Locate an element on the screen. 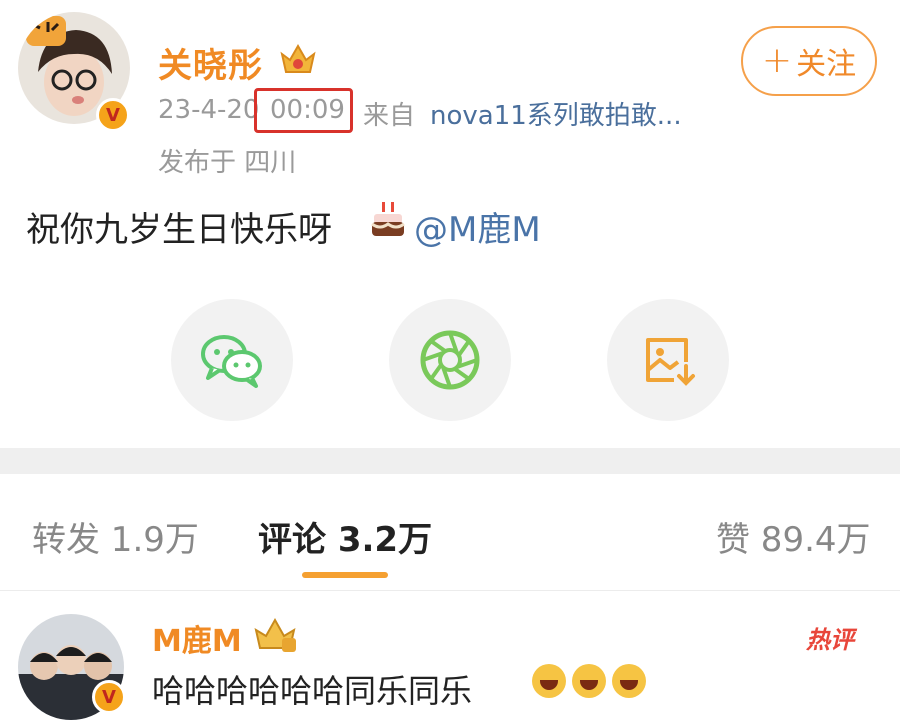 The height and width of the screenshot is (720, 900). hot-comment-badge: 热评 is located at coordinates (830, 640).